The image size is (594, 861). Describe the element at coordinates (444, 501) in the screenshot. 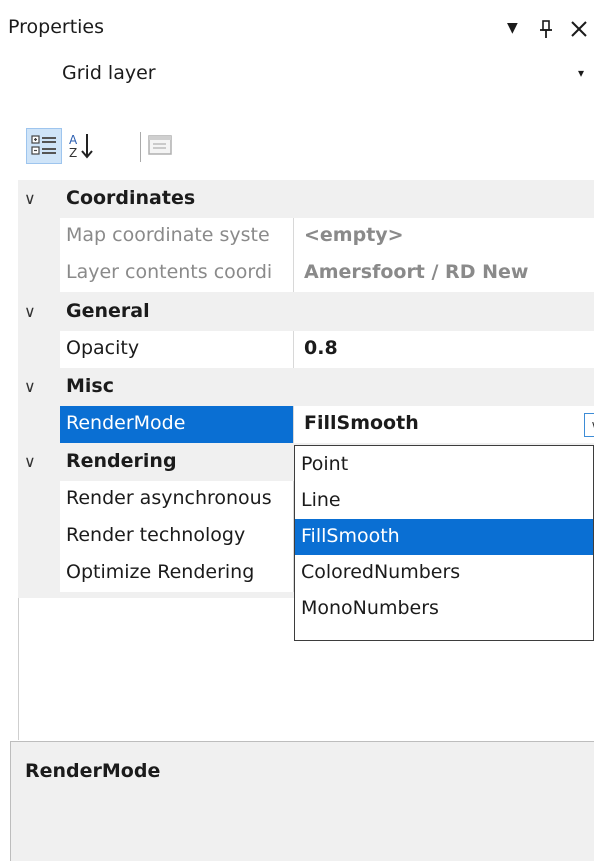

I see `dropdown-option-line: Line` at that location.